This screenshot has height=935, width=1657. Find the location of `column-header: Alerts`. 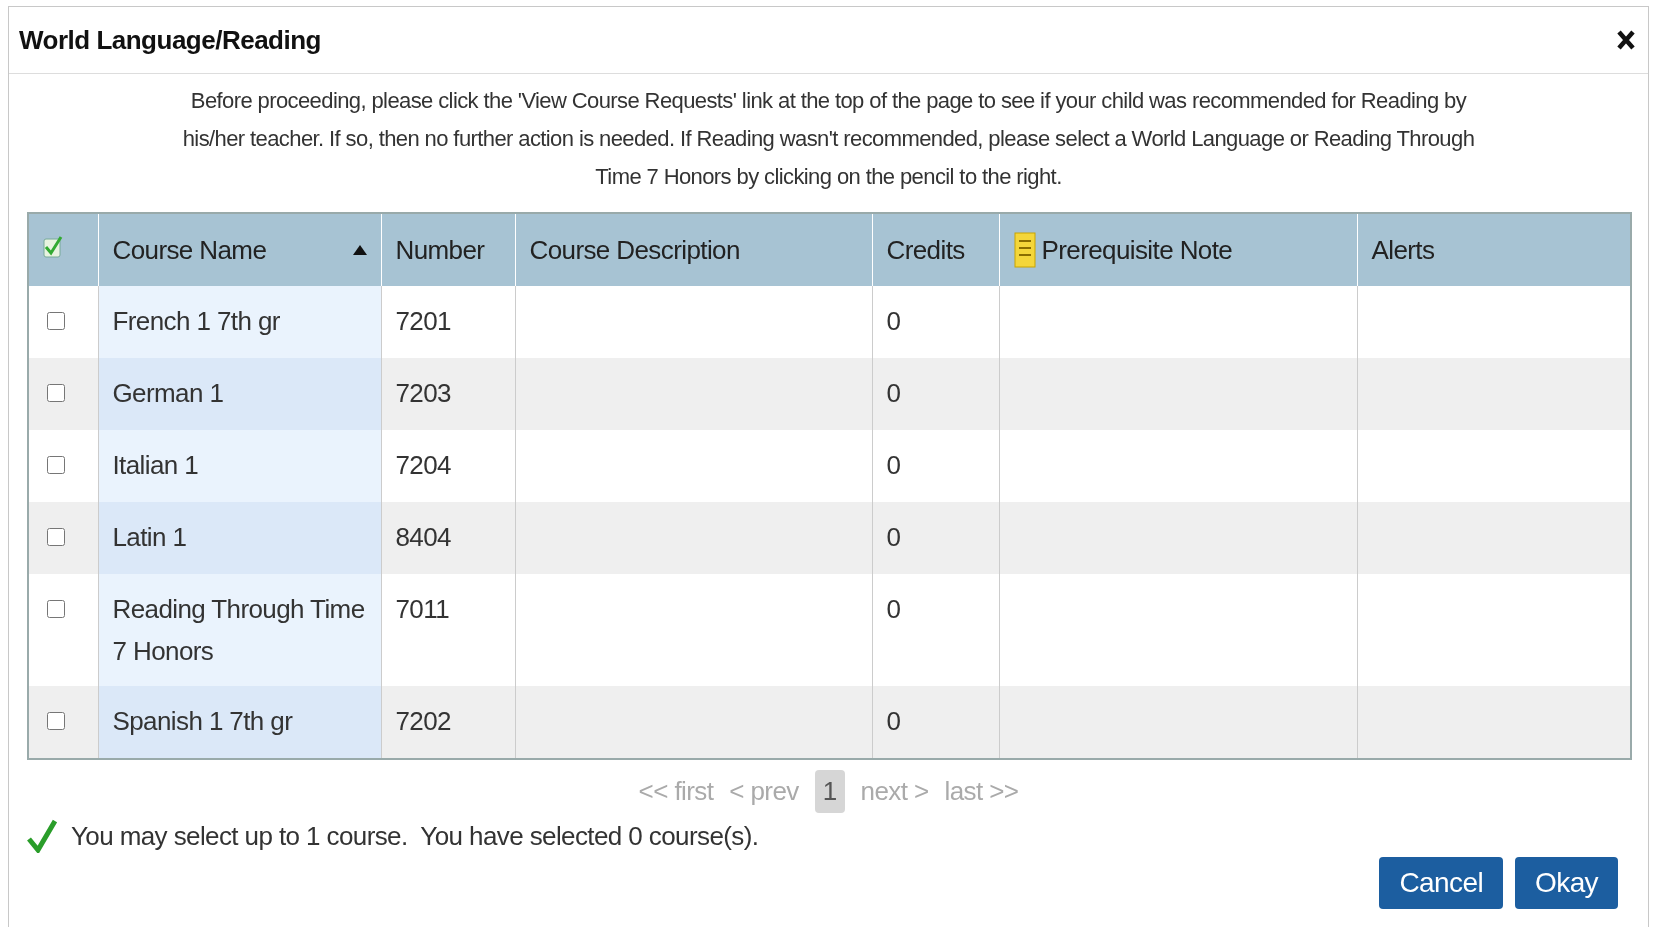

column-header: Alerts is located at coordinates (1494, 249).